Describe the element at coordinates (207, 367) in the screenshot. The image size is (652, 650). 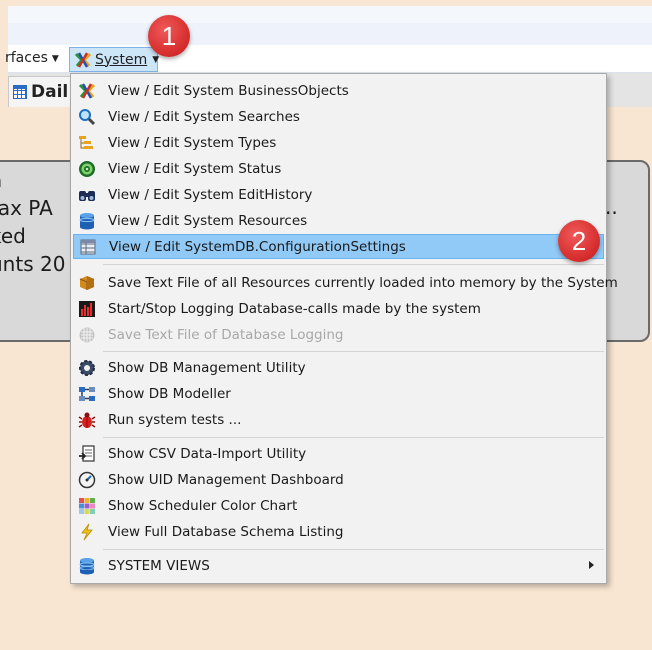
I see `menu-item-label: Show DB Management Utility` at that location.